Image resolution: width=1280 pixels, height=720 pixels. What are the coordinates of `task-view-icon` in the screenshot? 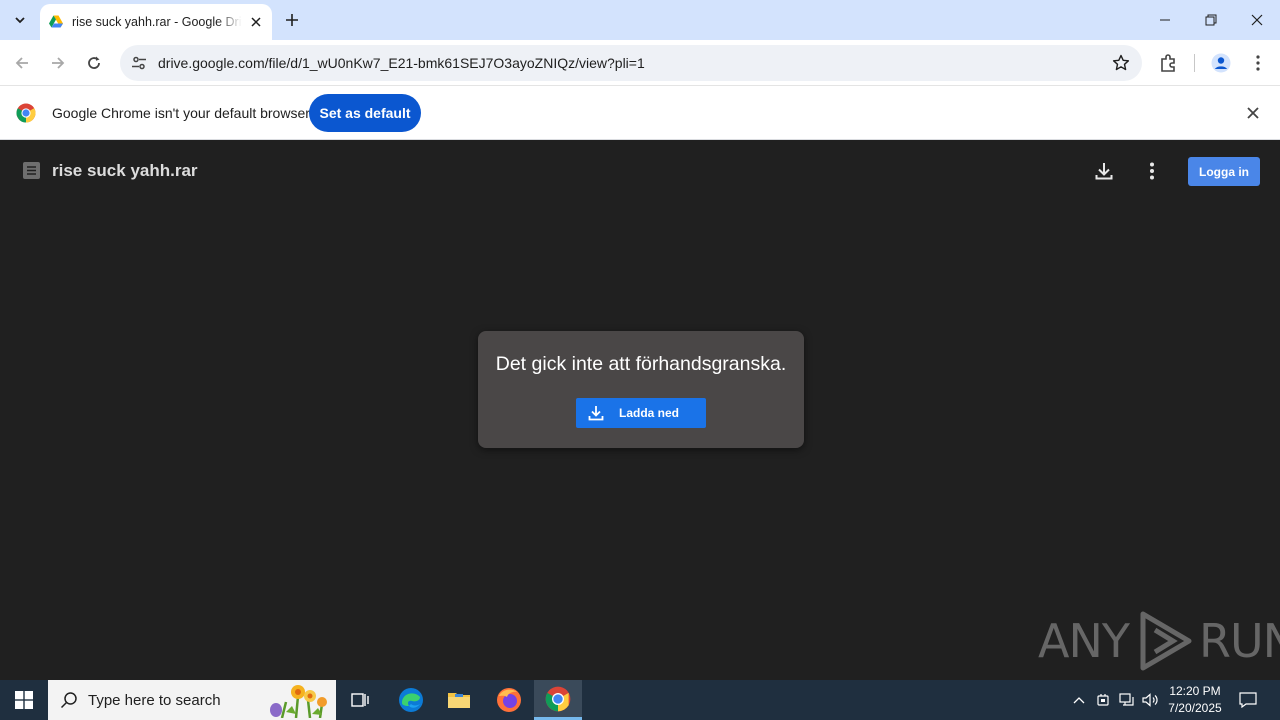 It's located at (360, 700).